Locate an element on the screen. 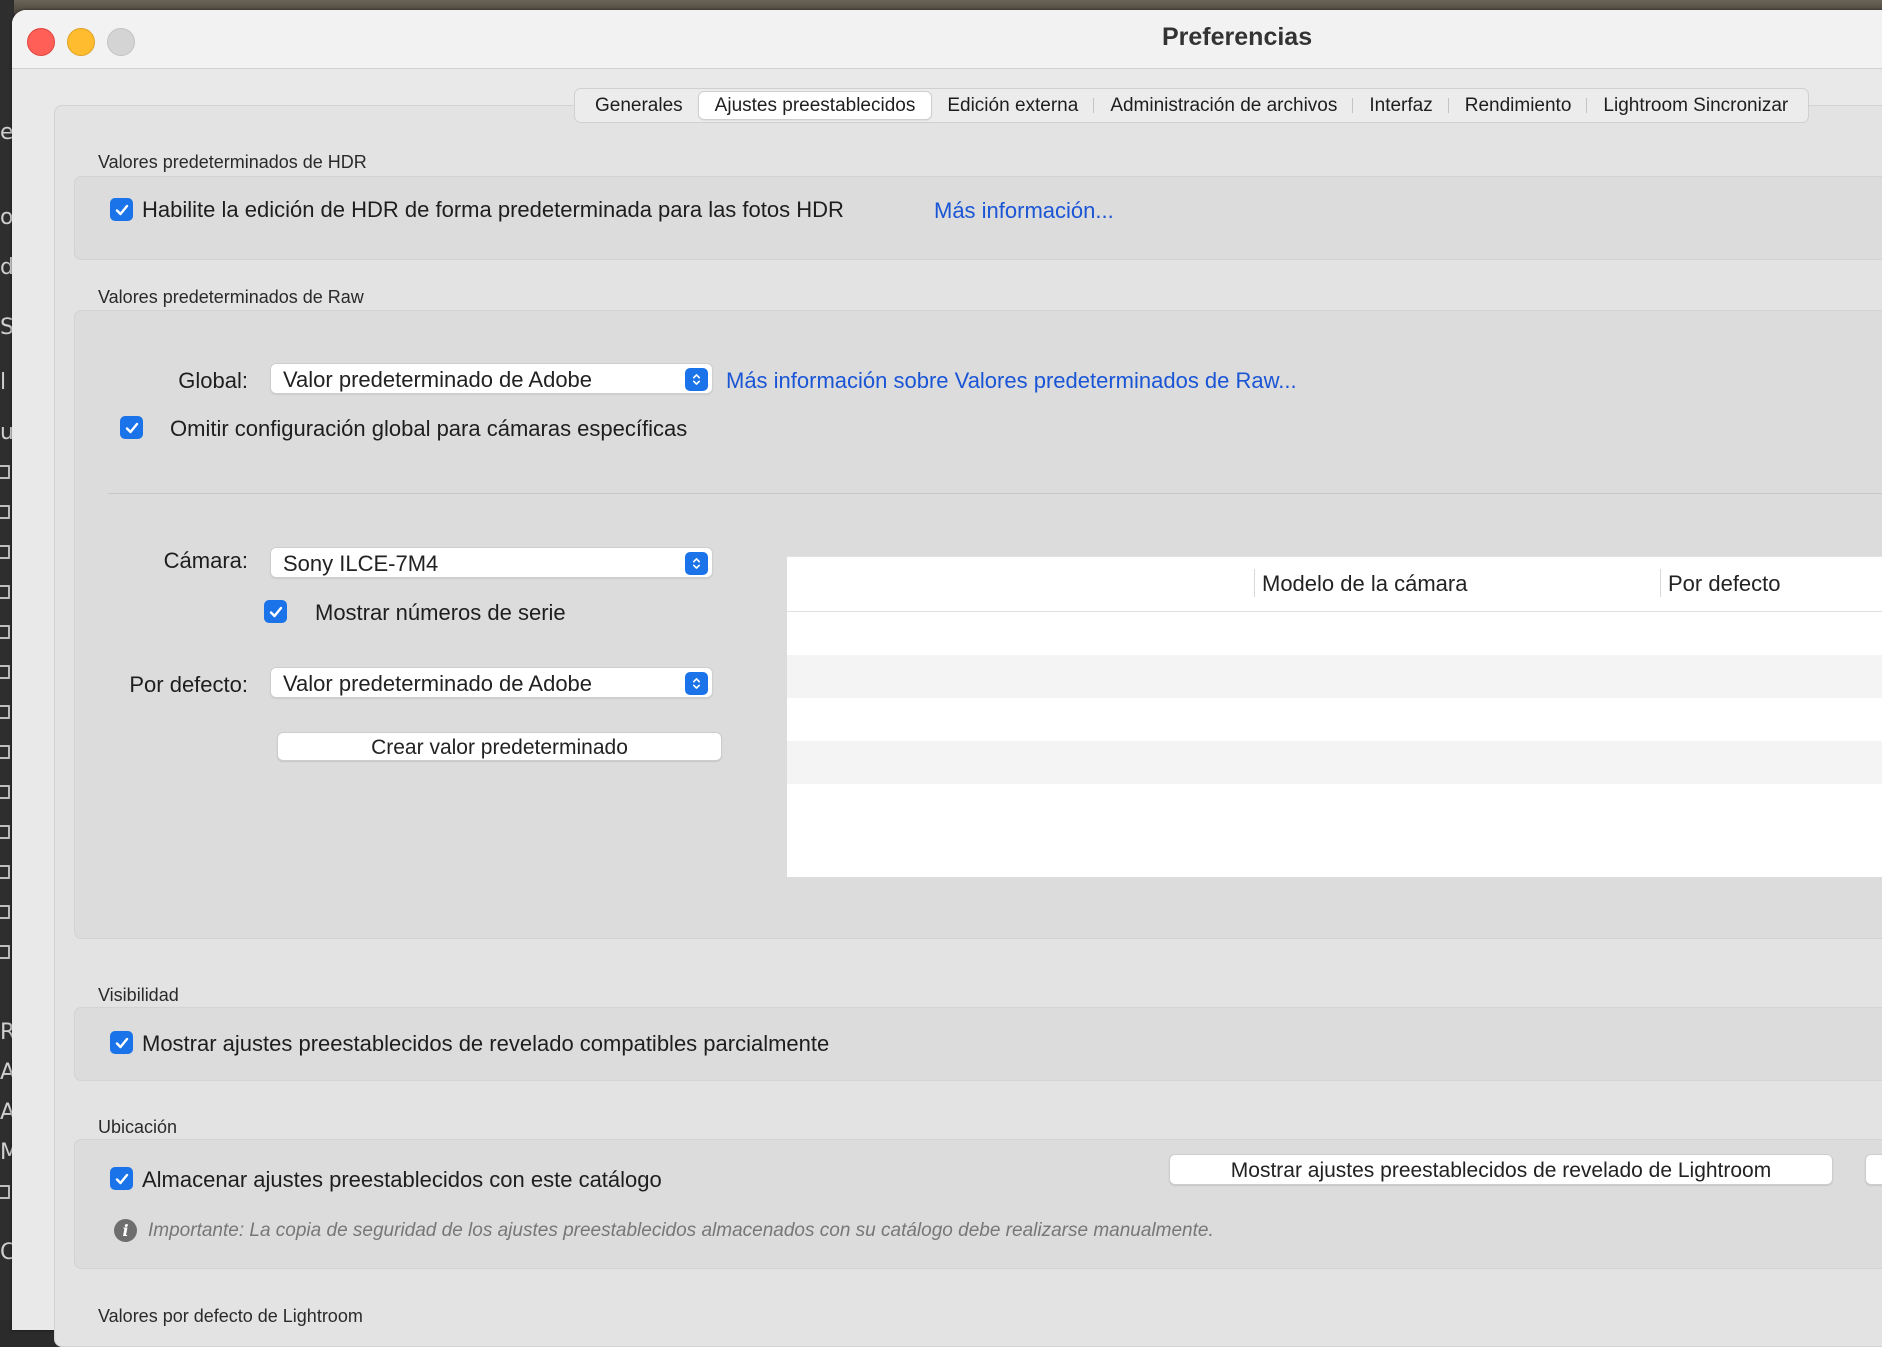 The height and width of the screenshot is (1347, 1882). serial-numbers-checkbox is located at coordinates (275, 611).